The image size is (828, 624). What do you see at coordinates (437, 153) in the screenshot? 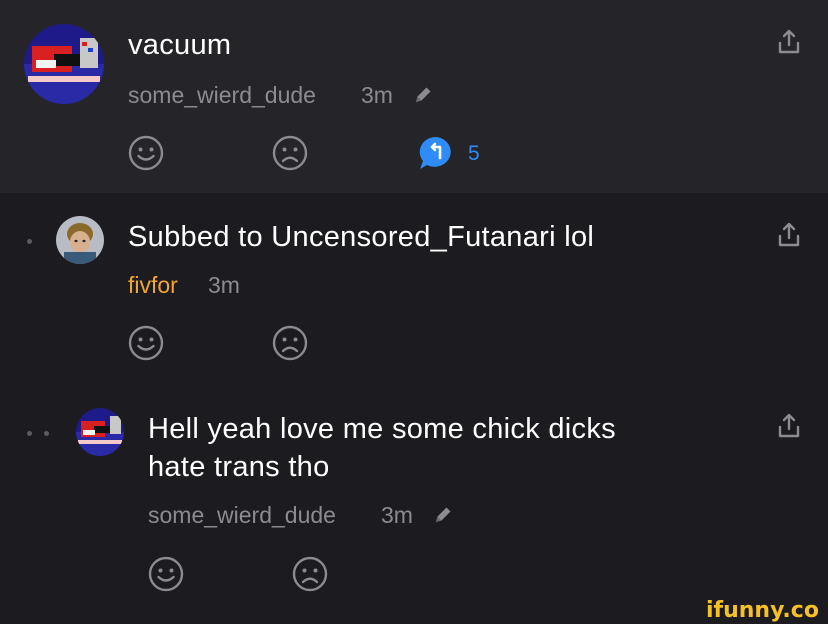
I see `reply-bubble-icon` at bounding box center [437, 153].